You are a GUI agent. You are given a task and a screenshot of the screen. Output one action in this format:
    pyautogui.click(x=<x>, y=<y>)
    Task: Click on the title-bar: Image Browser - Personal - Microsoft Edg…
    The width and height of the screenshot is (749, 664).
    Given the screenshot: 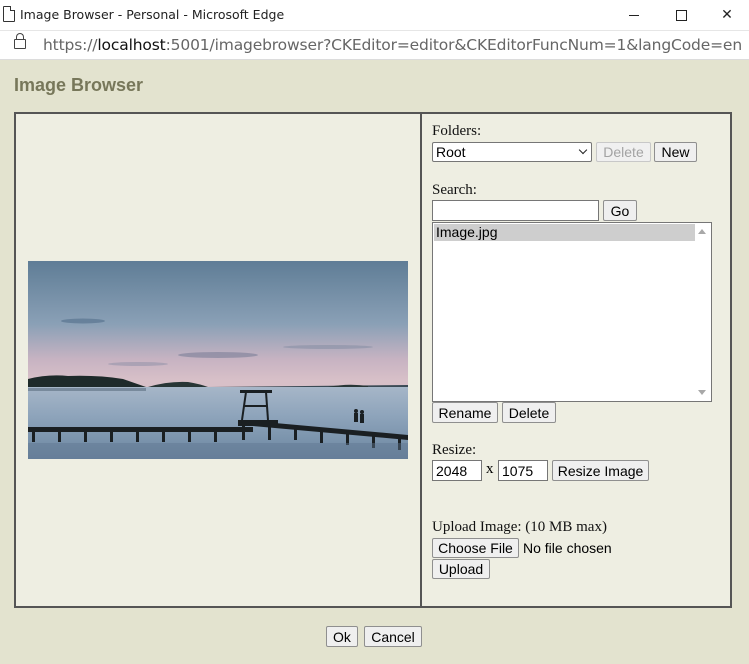 What is the action you would take?
    pyautogui.click(x=374, y=15)
    